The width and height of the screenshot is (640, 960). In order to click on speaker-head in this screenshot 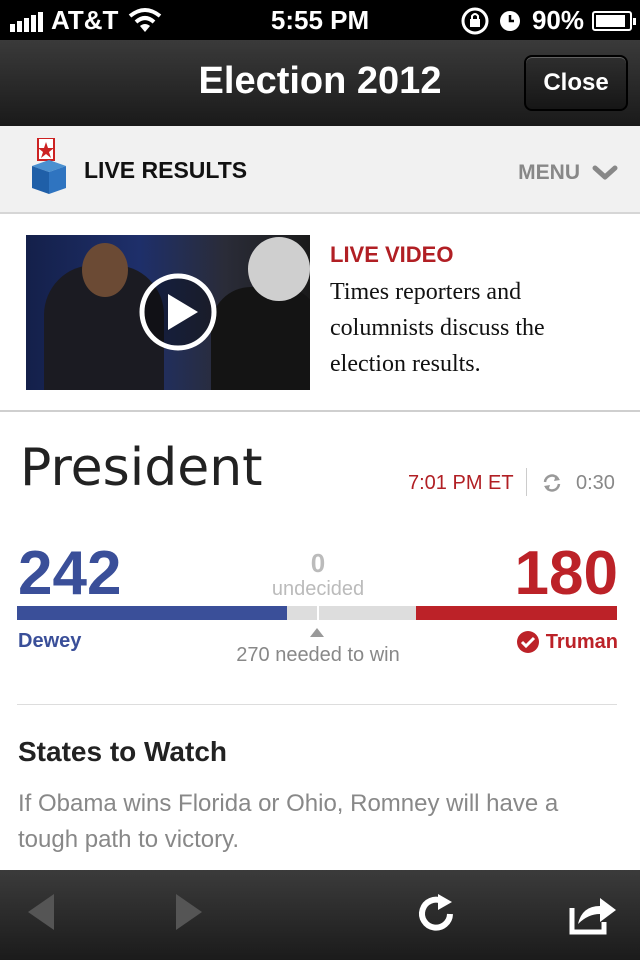, I will do `click(105, 270)`.